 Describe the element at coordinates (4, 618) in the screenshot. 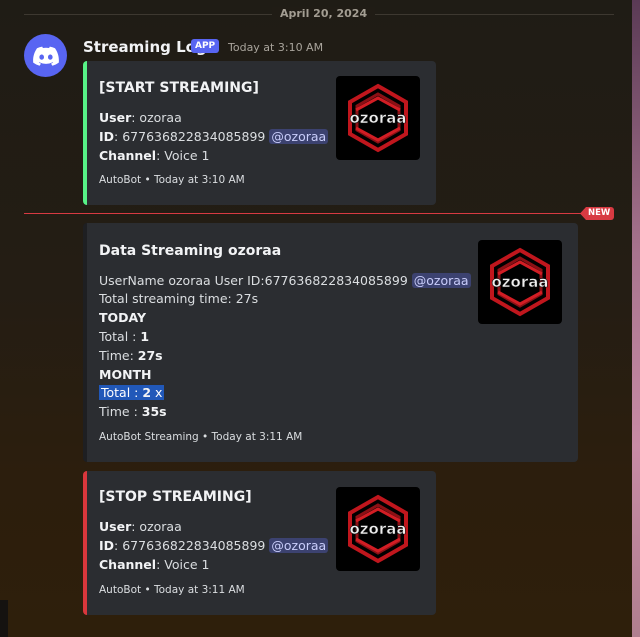

I see `sidebar-edge` at that location.